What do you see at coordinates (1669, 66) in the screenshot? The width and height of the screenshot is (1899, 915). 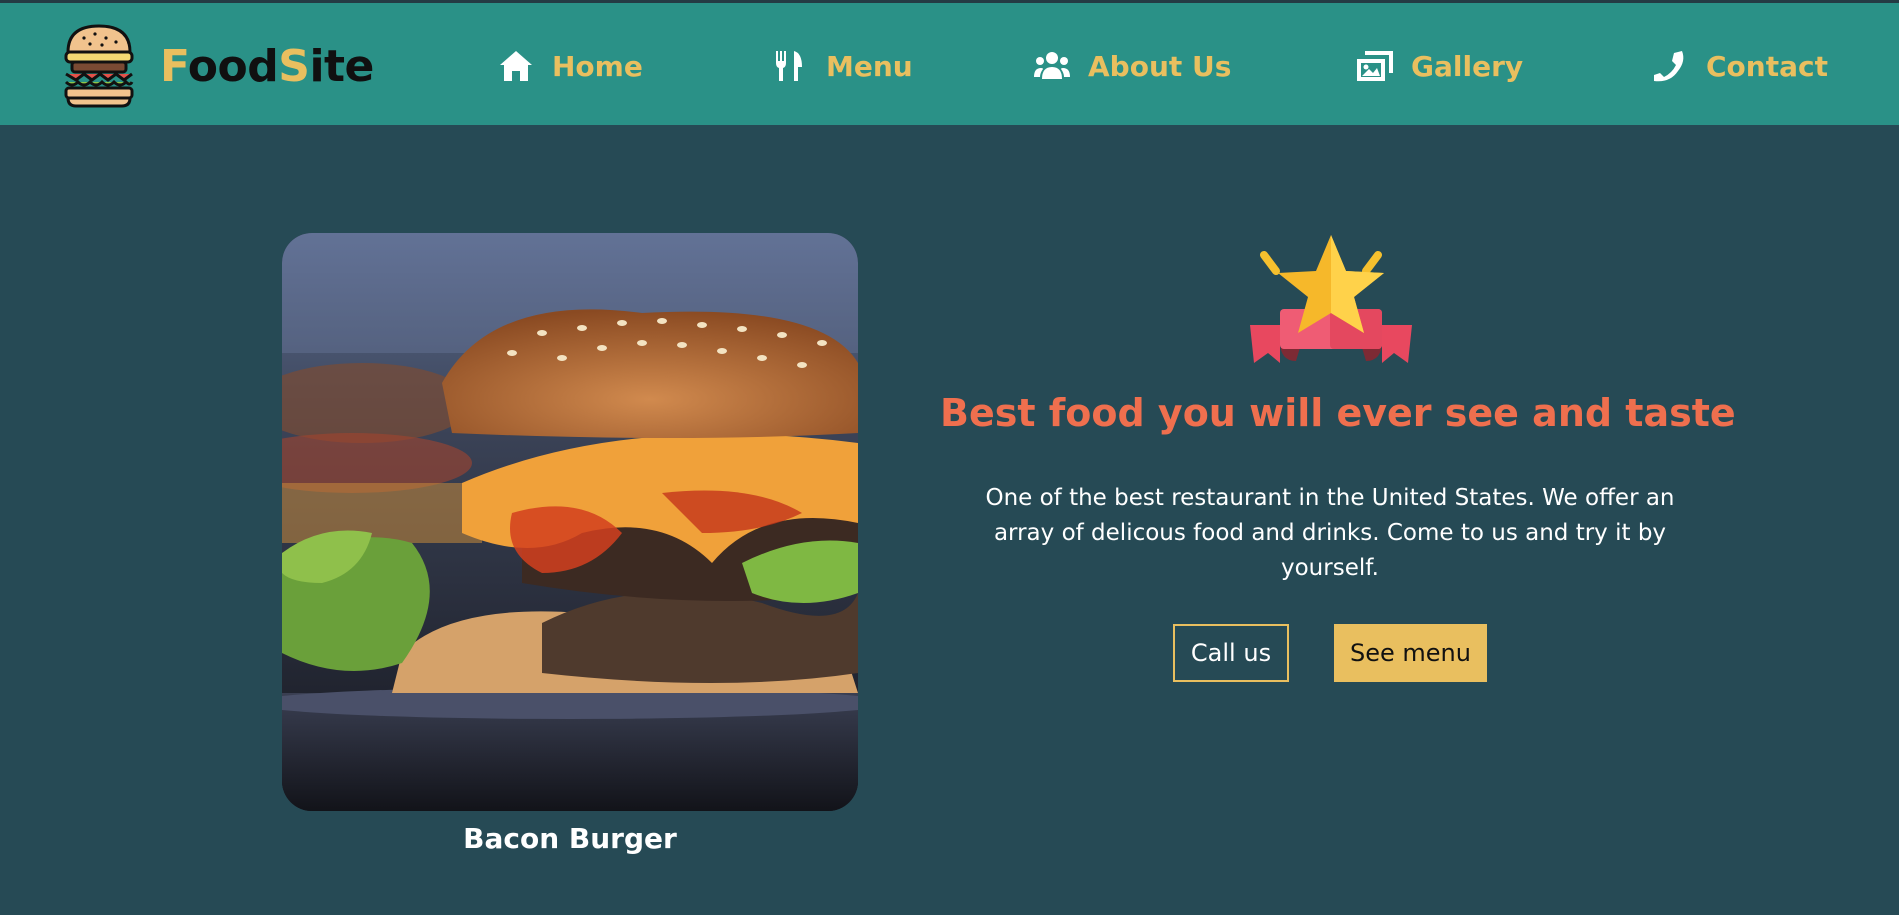 I see `phone-icon` at bounding box center [1669, 66].